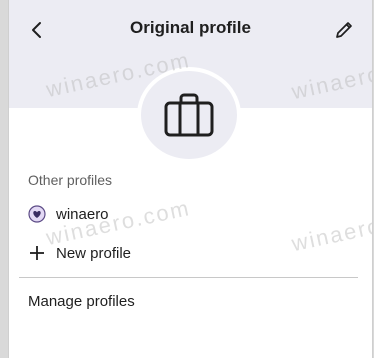 Image resolution: width=374 pixels, height=358 pixels. I want to click on manage-profiles-link: Manage profiles, so click(81, 301).